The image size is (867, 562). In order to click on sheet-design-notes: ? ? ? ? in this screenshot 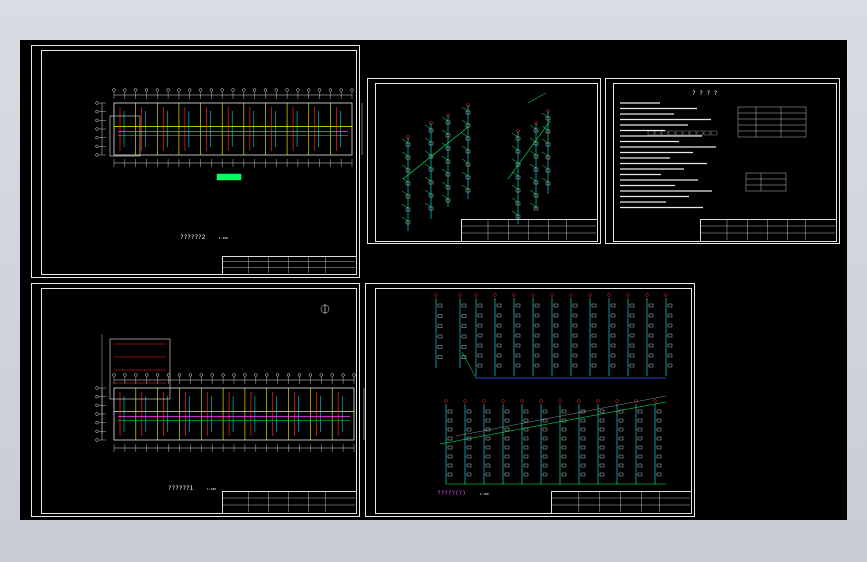, I will do `click(722, 161)`.